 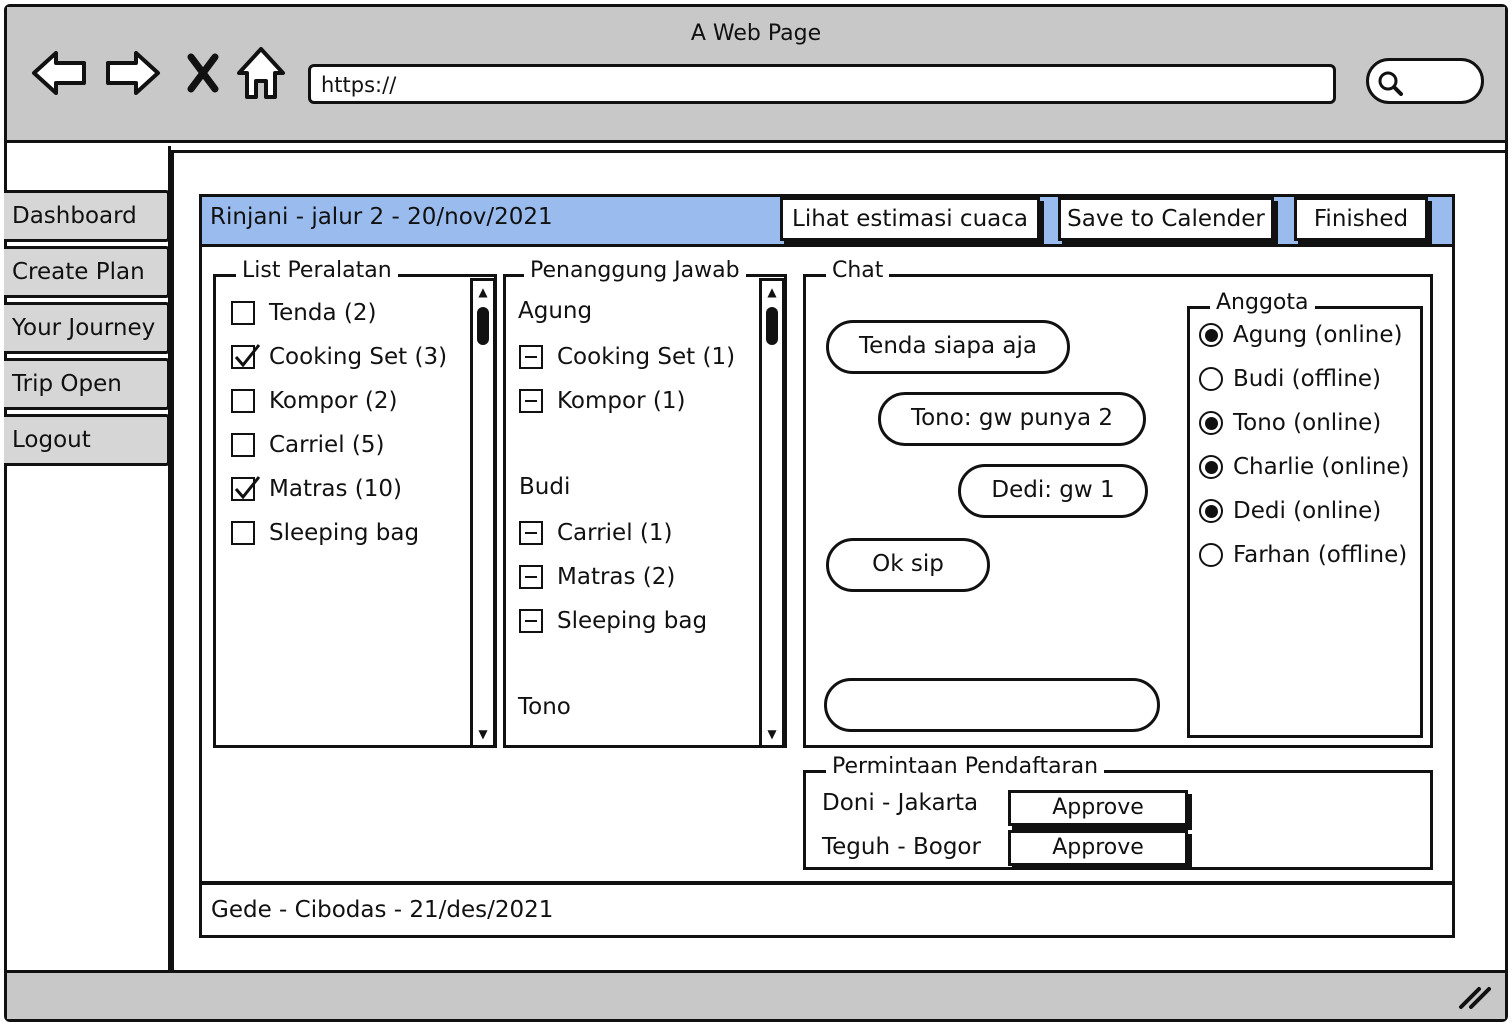 I want to click on list-item: Kompor (1), so click(x=602, y=401).